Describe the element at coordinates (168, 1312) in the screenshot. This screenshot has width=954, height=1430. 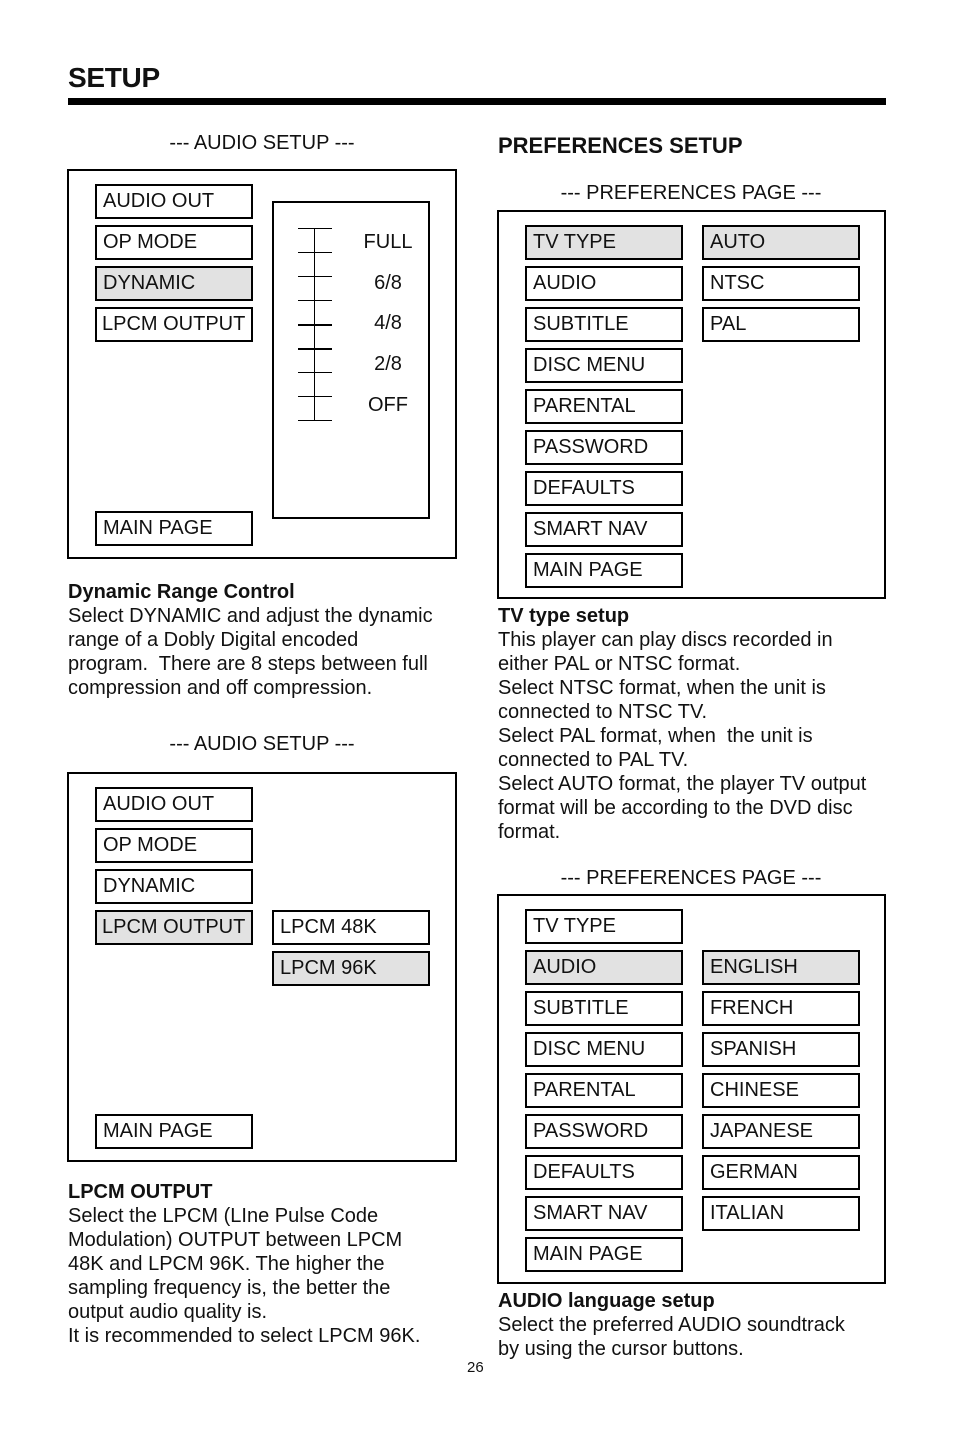
I see `text-line: output audio quality is.` at that location.